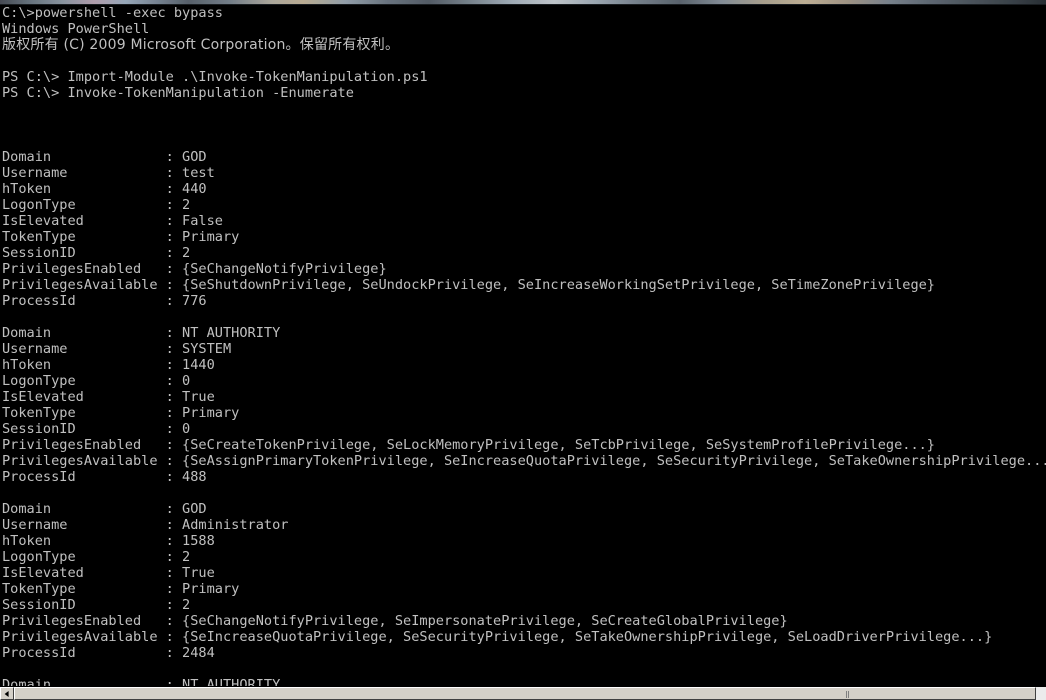 The height and width of the screenshot is (700, 1046). Describe the element at coordinates (96, 381) in the screenshot. I see `console-line: LogonType : 0` at that location.